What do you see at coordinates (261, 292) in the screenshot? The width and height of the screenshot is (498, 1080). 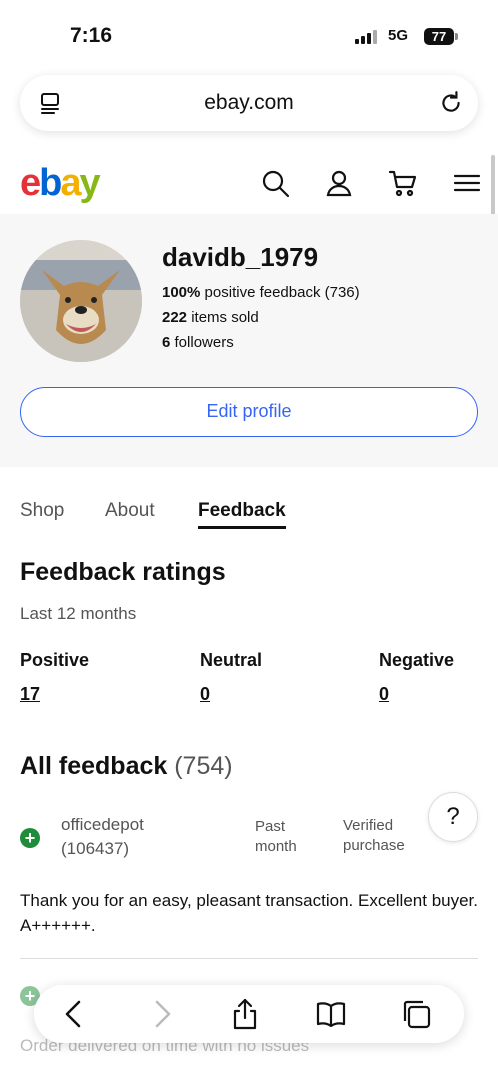 I see `positive-feedback-stat: 100% positive feedback (736)` at bounding box center [261, 292].